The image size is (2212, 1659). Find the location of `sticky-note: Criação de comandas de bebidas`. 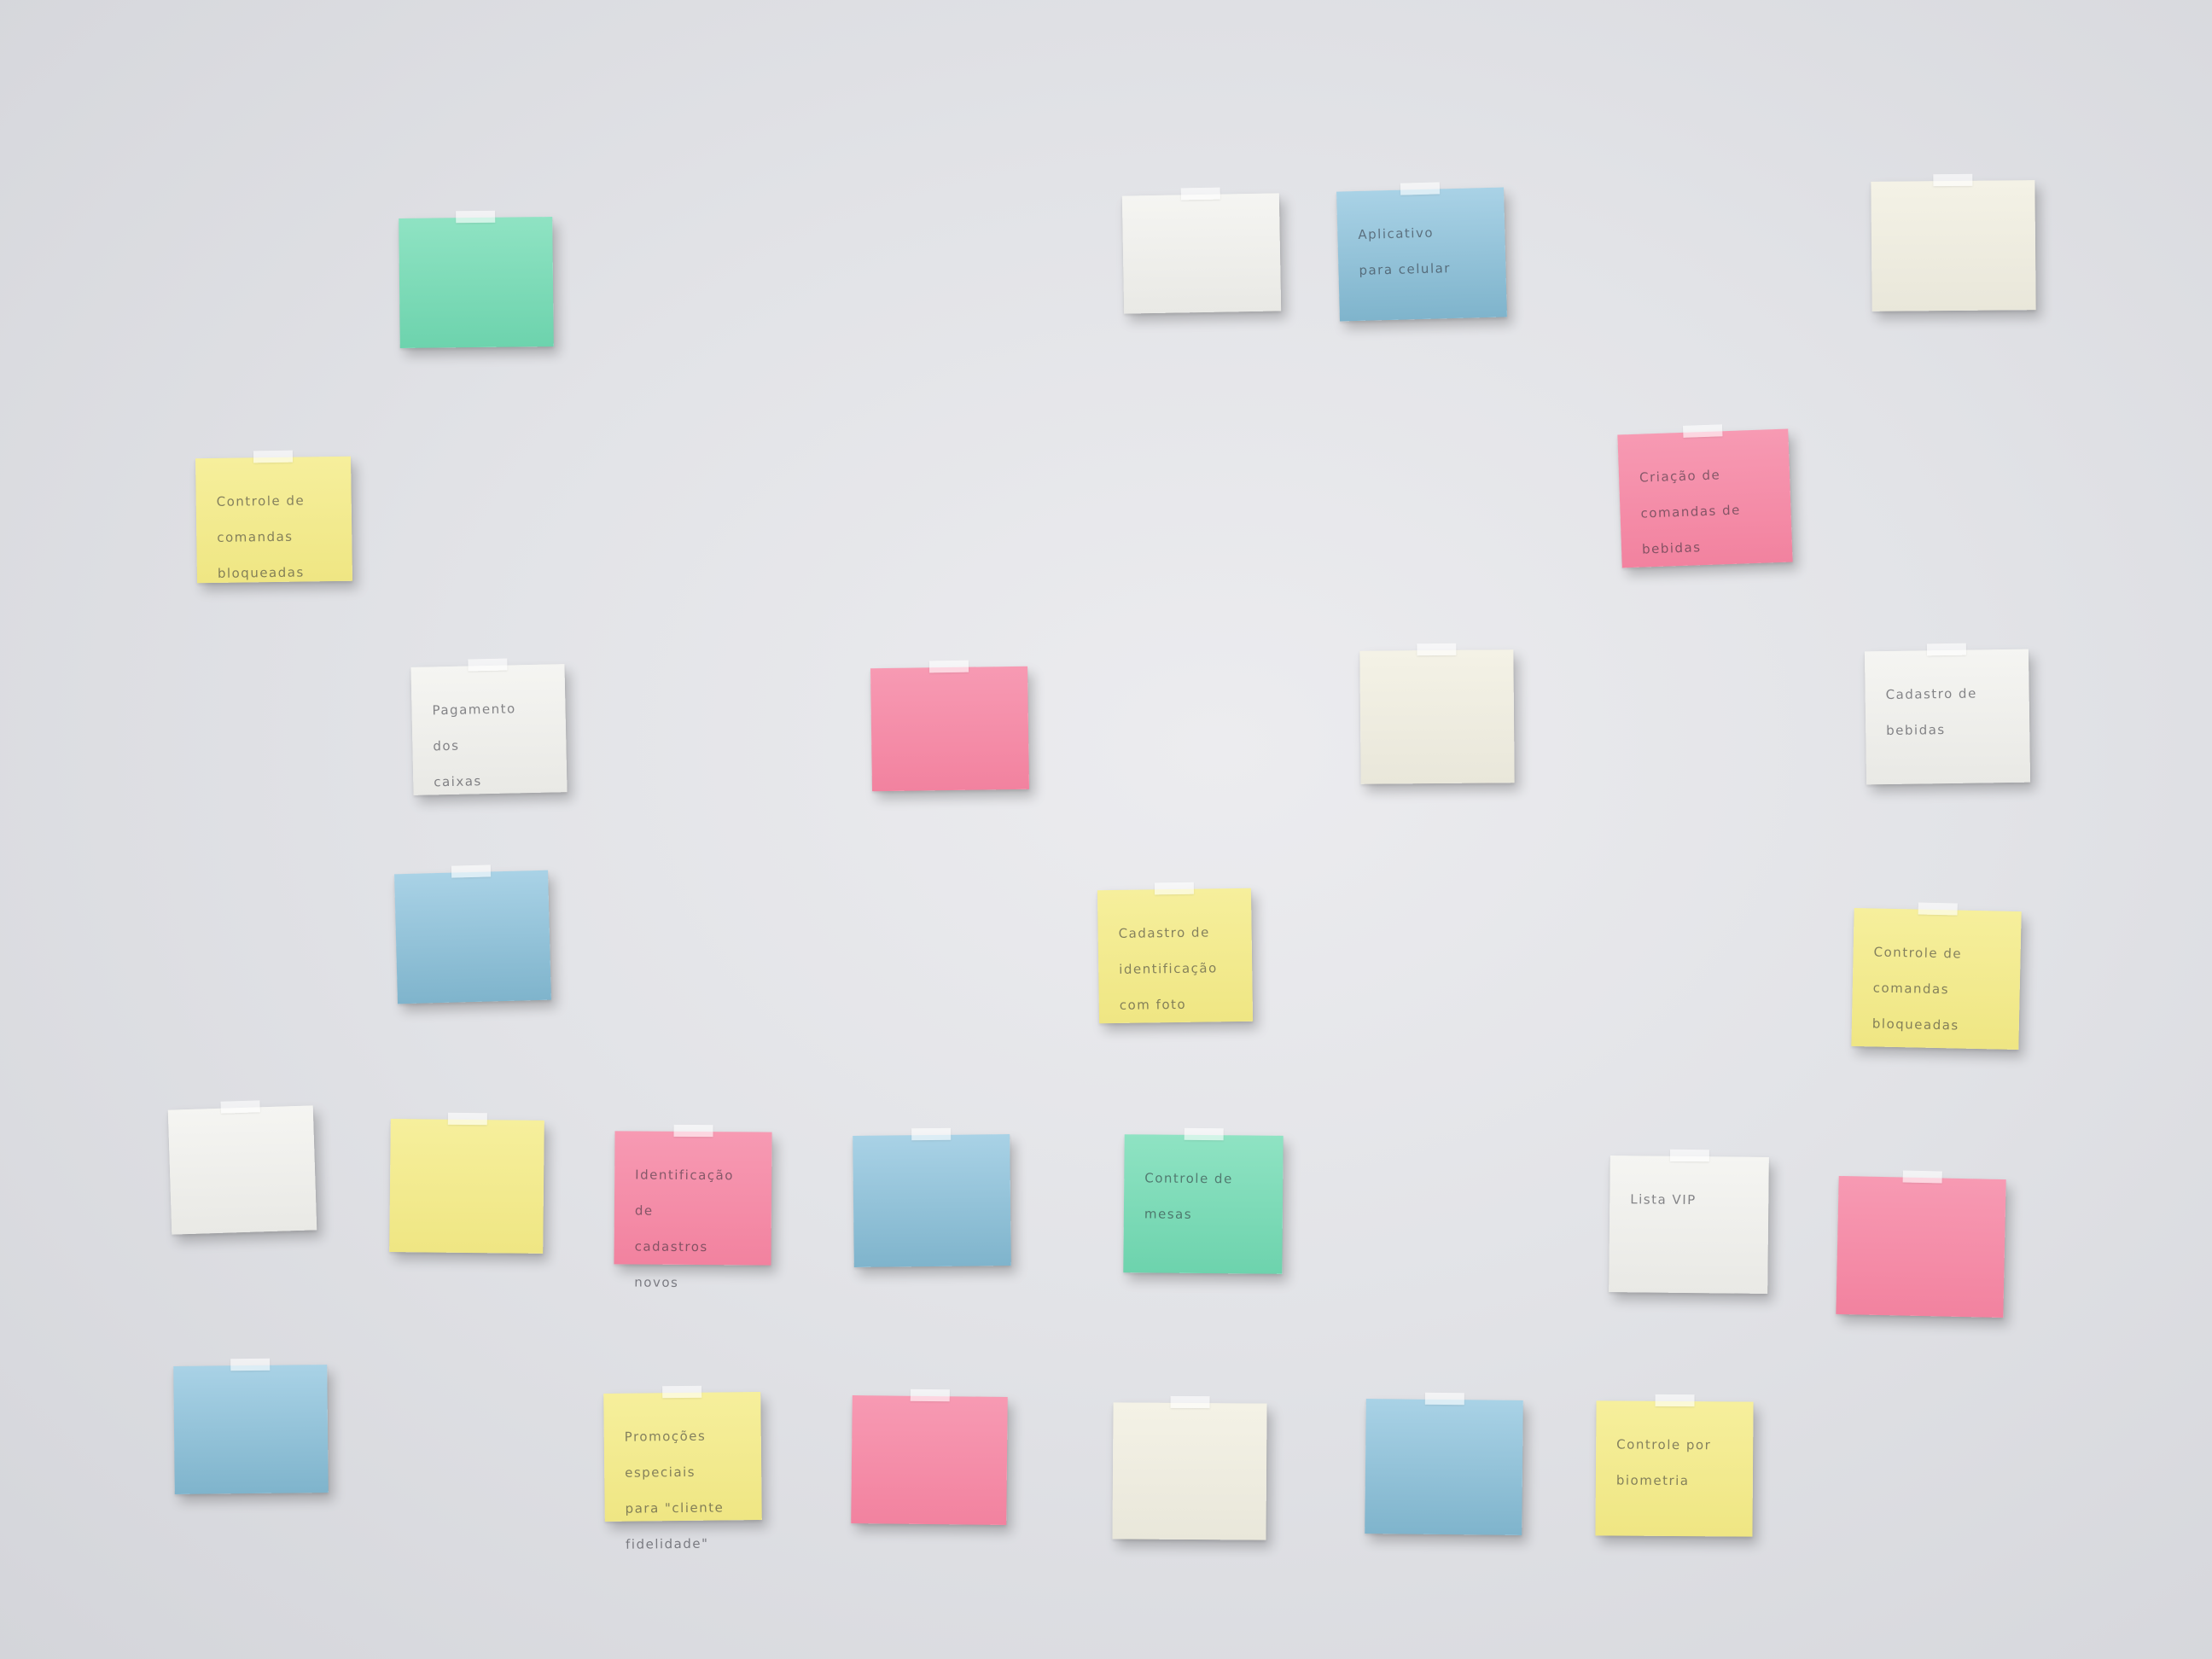

sticky-note: Criação de comandas de bebidas is located at coordinates (1705, 496).